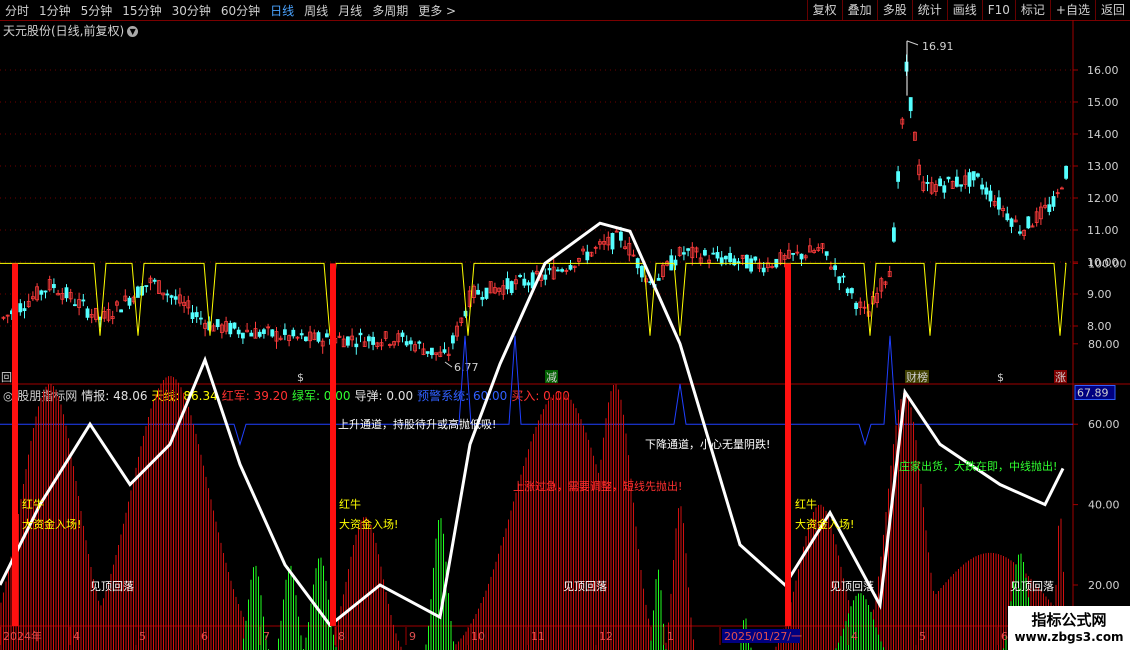  Describe the element at coordinates (978, 466) in the screenshot. I see `dealer-out-label: 庄家出货，大跌在即，中线抛出!` at that location.